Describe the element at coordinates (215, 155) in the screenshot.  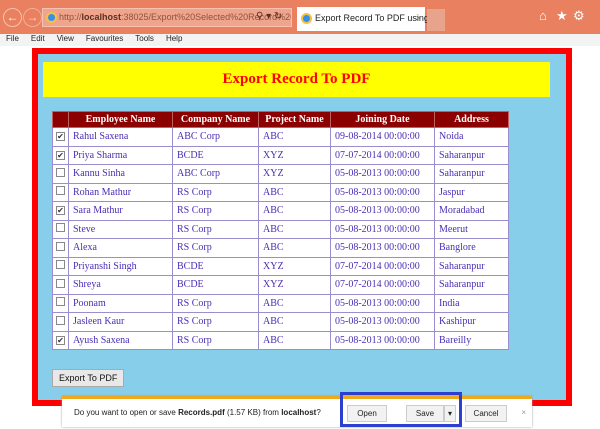
I see `cell-company: BCDE` at that location.